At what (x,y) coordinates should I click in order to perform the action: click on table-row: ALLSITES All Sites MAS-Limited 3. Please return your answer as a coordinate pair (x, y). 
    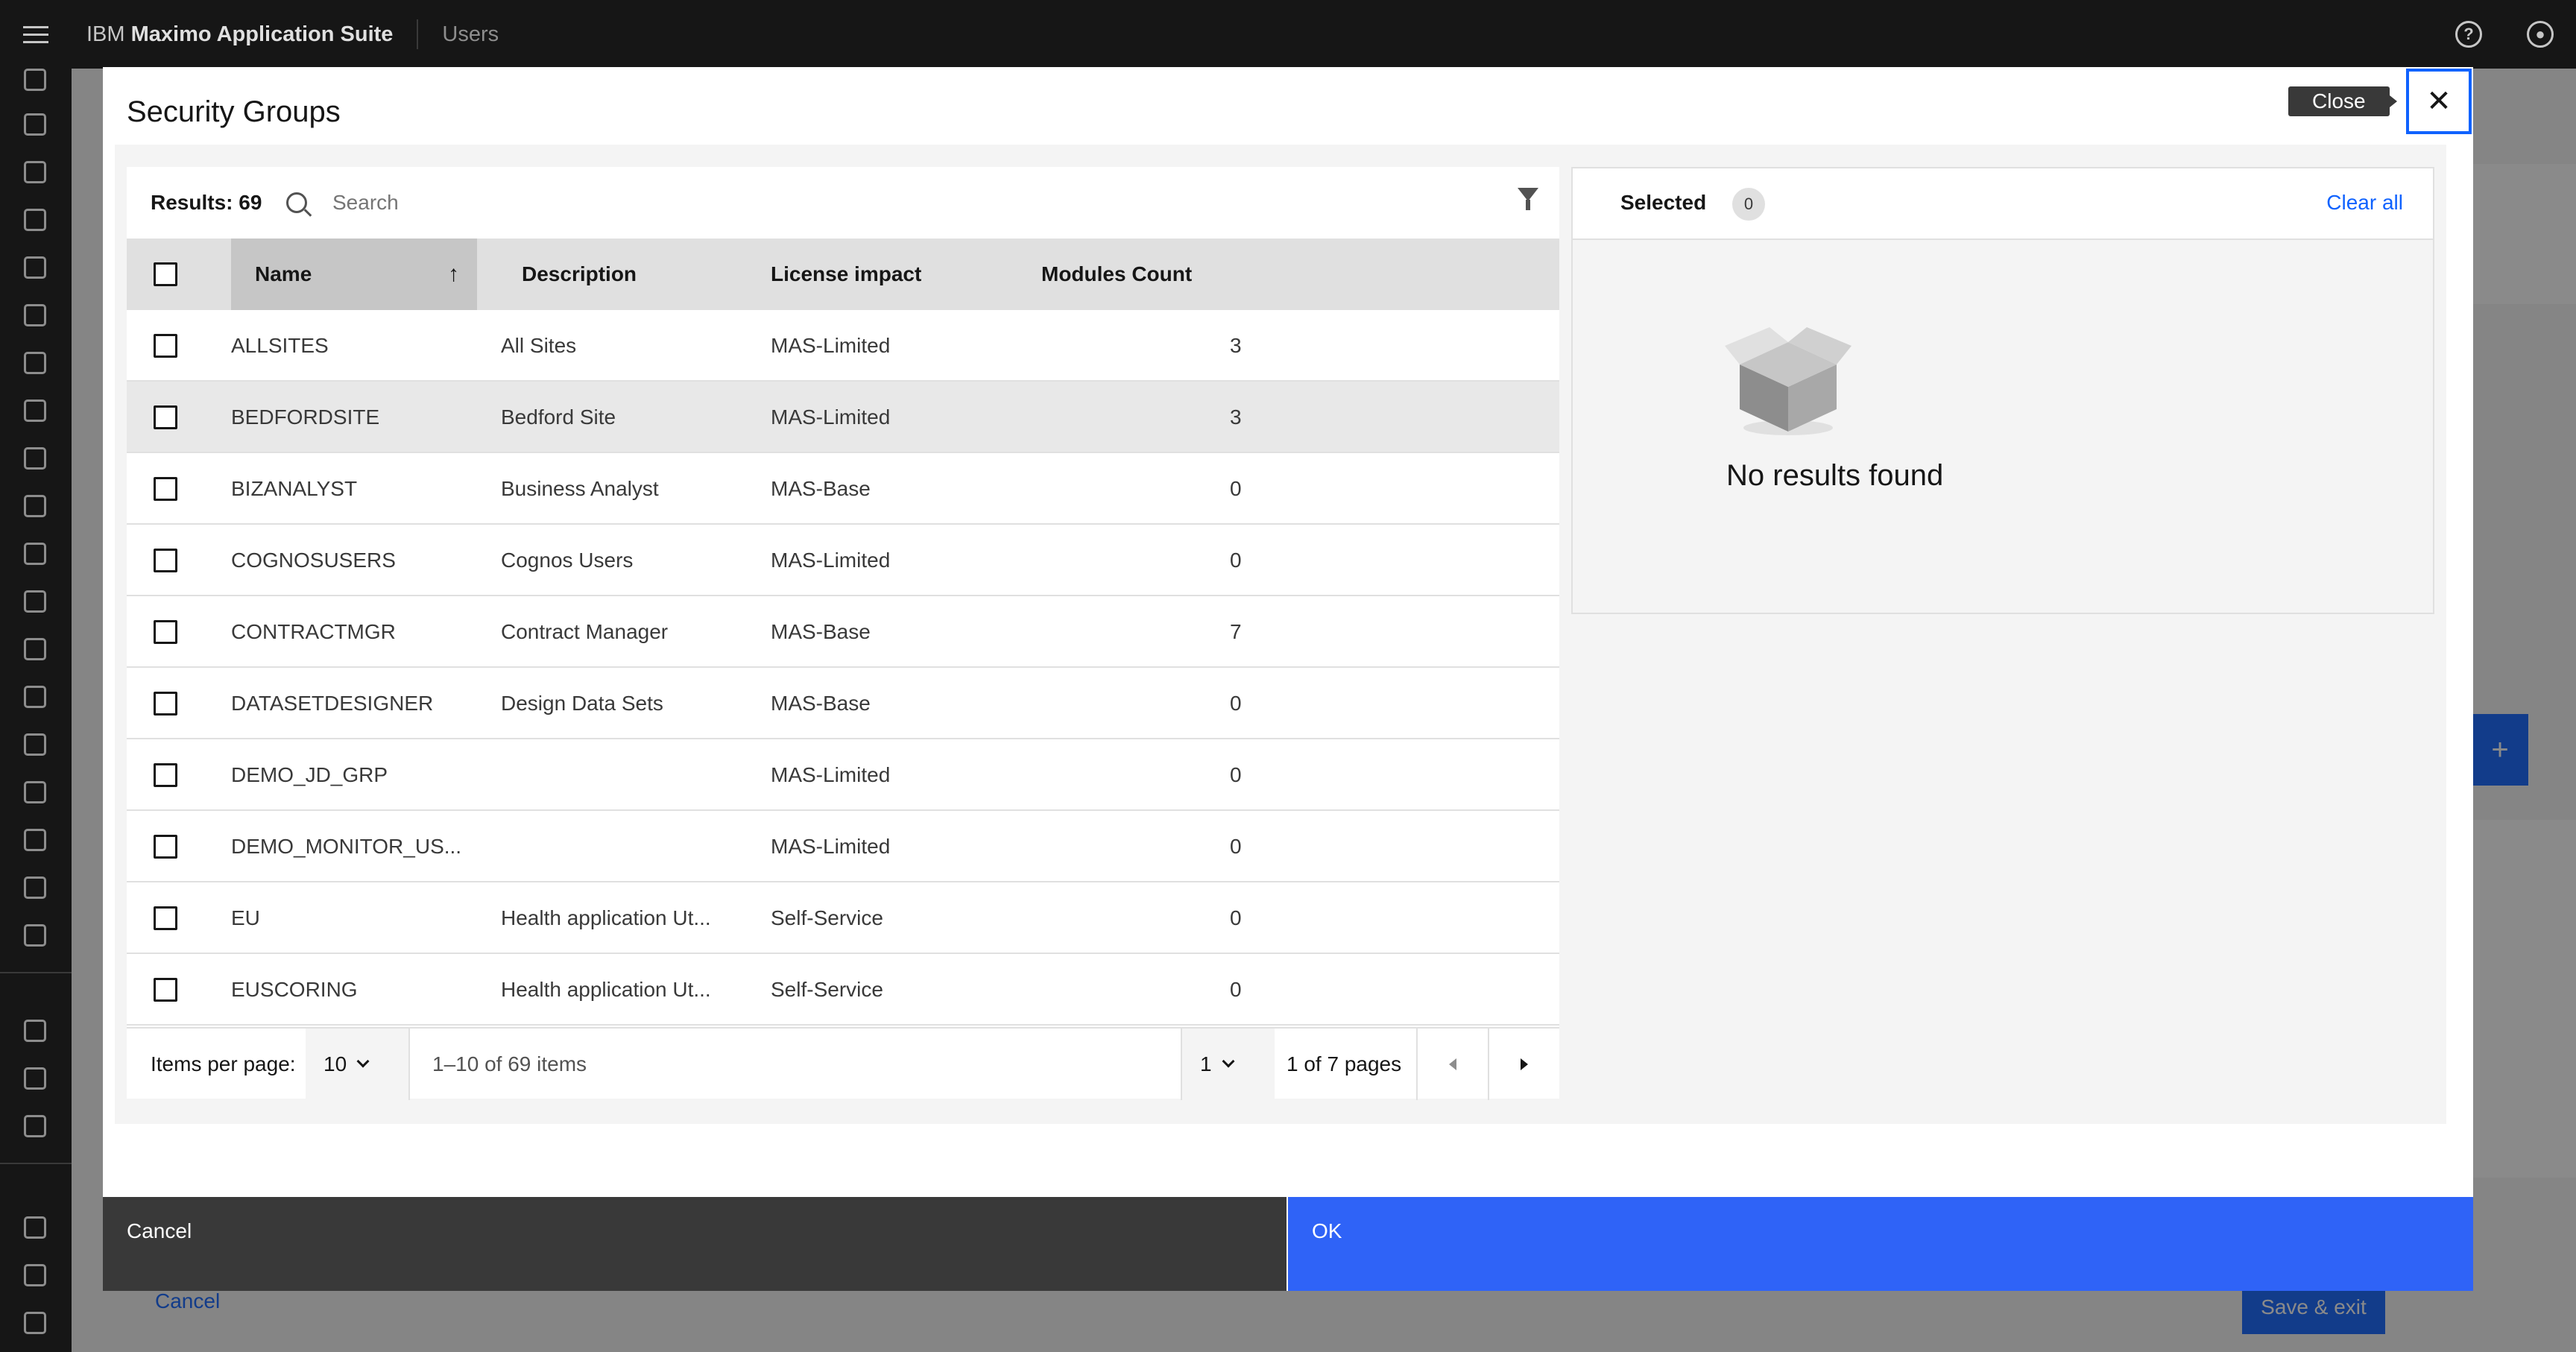
    Looking at the image, I should click on (843, 346).